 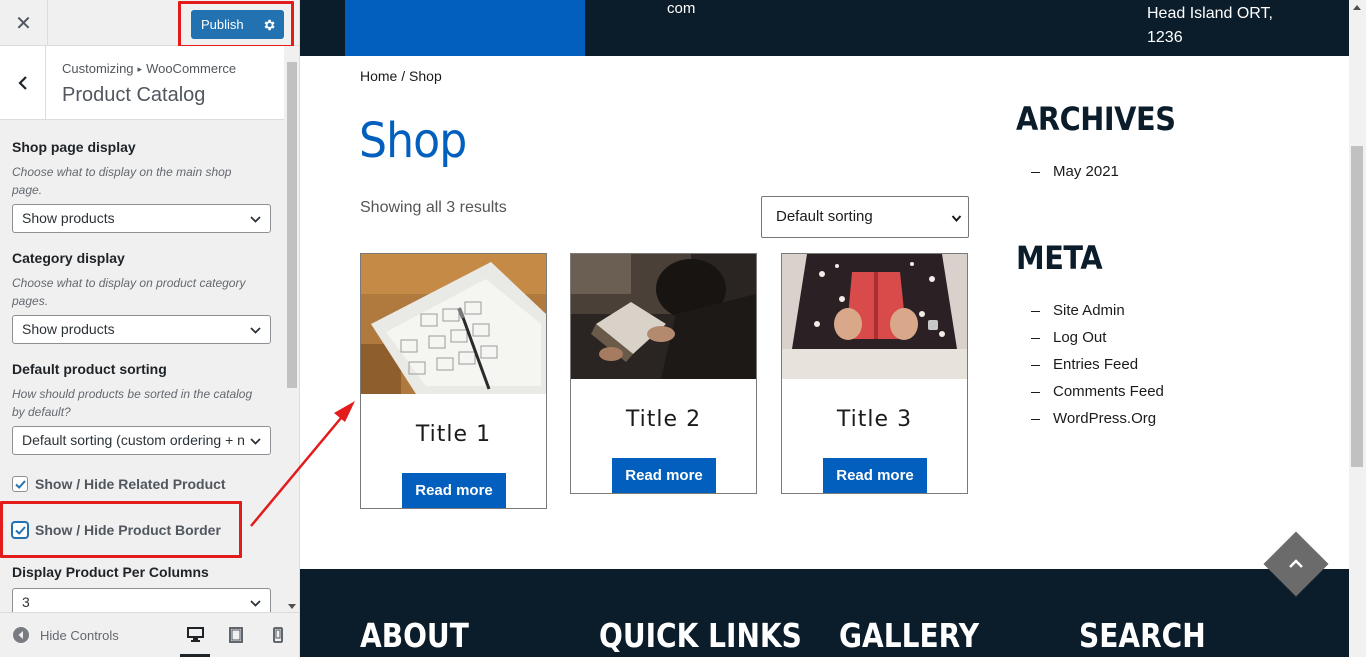 What do you see at coordinates (909, 635) in the screenshot?
I see `footer-heading: GALLERY` at bounding box center [909, 635].